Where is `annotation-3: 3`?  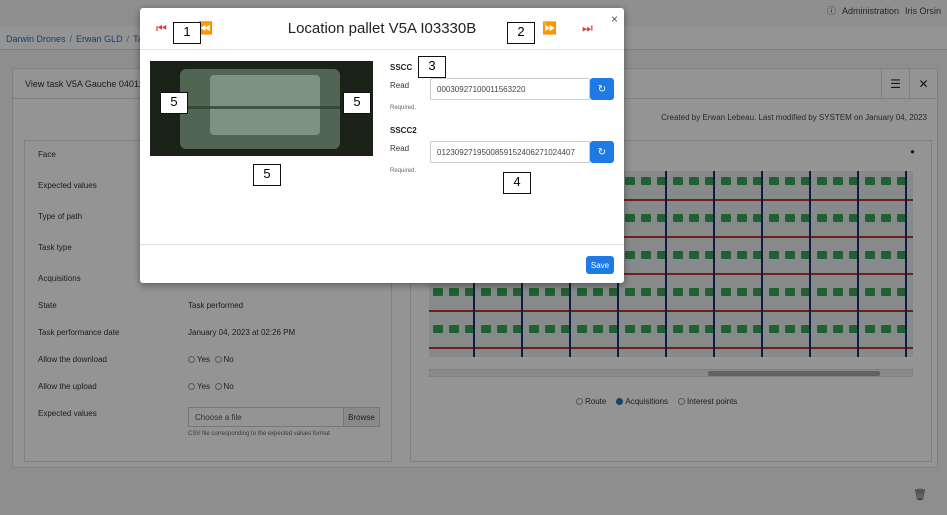
annotation-3: 3 is located at coordinates (432, 67).